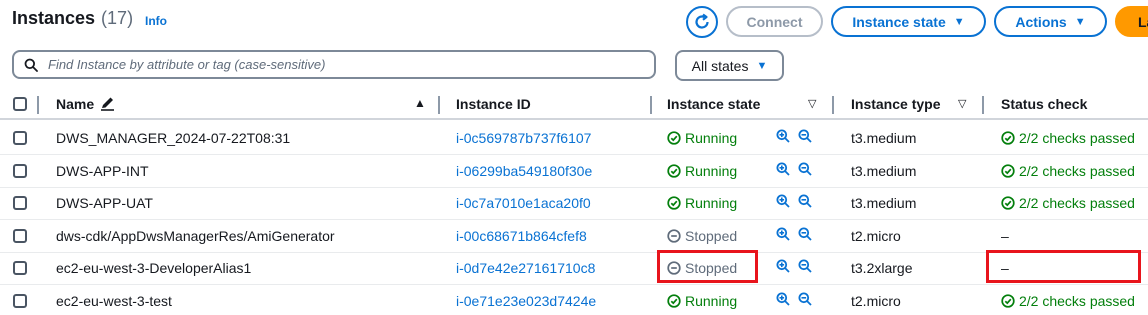 The width and height of the screenshot is (1148, 315). What do you see at coordinates (707, 266) in the screenshot?
I see `highlight-stopped-state` at bounding box center [707, 266].